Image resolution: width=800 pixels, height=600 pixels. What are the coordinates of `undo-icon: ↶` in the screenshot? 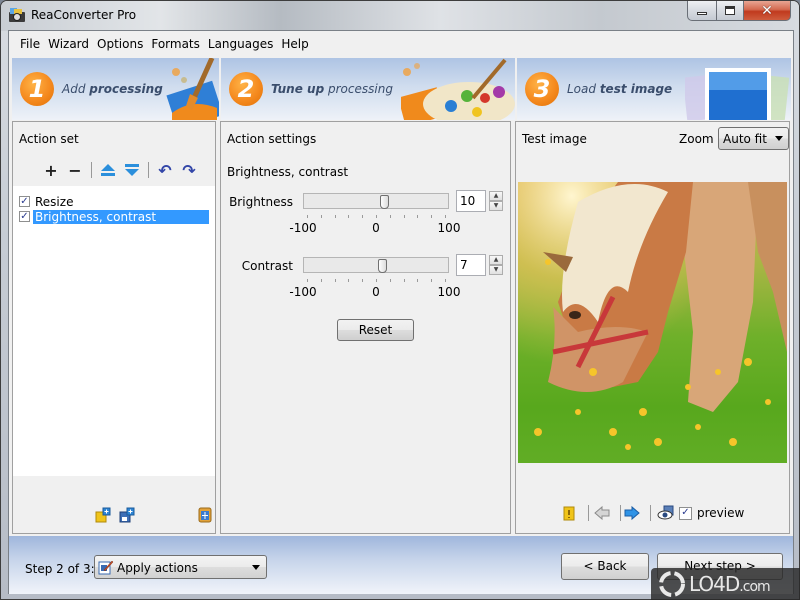 It's located at (165, 170).